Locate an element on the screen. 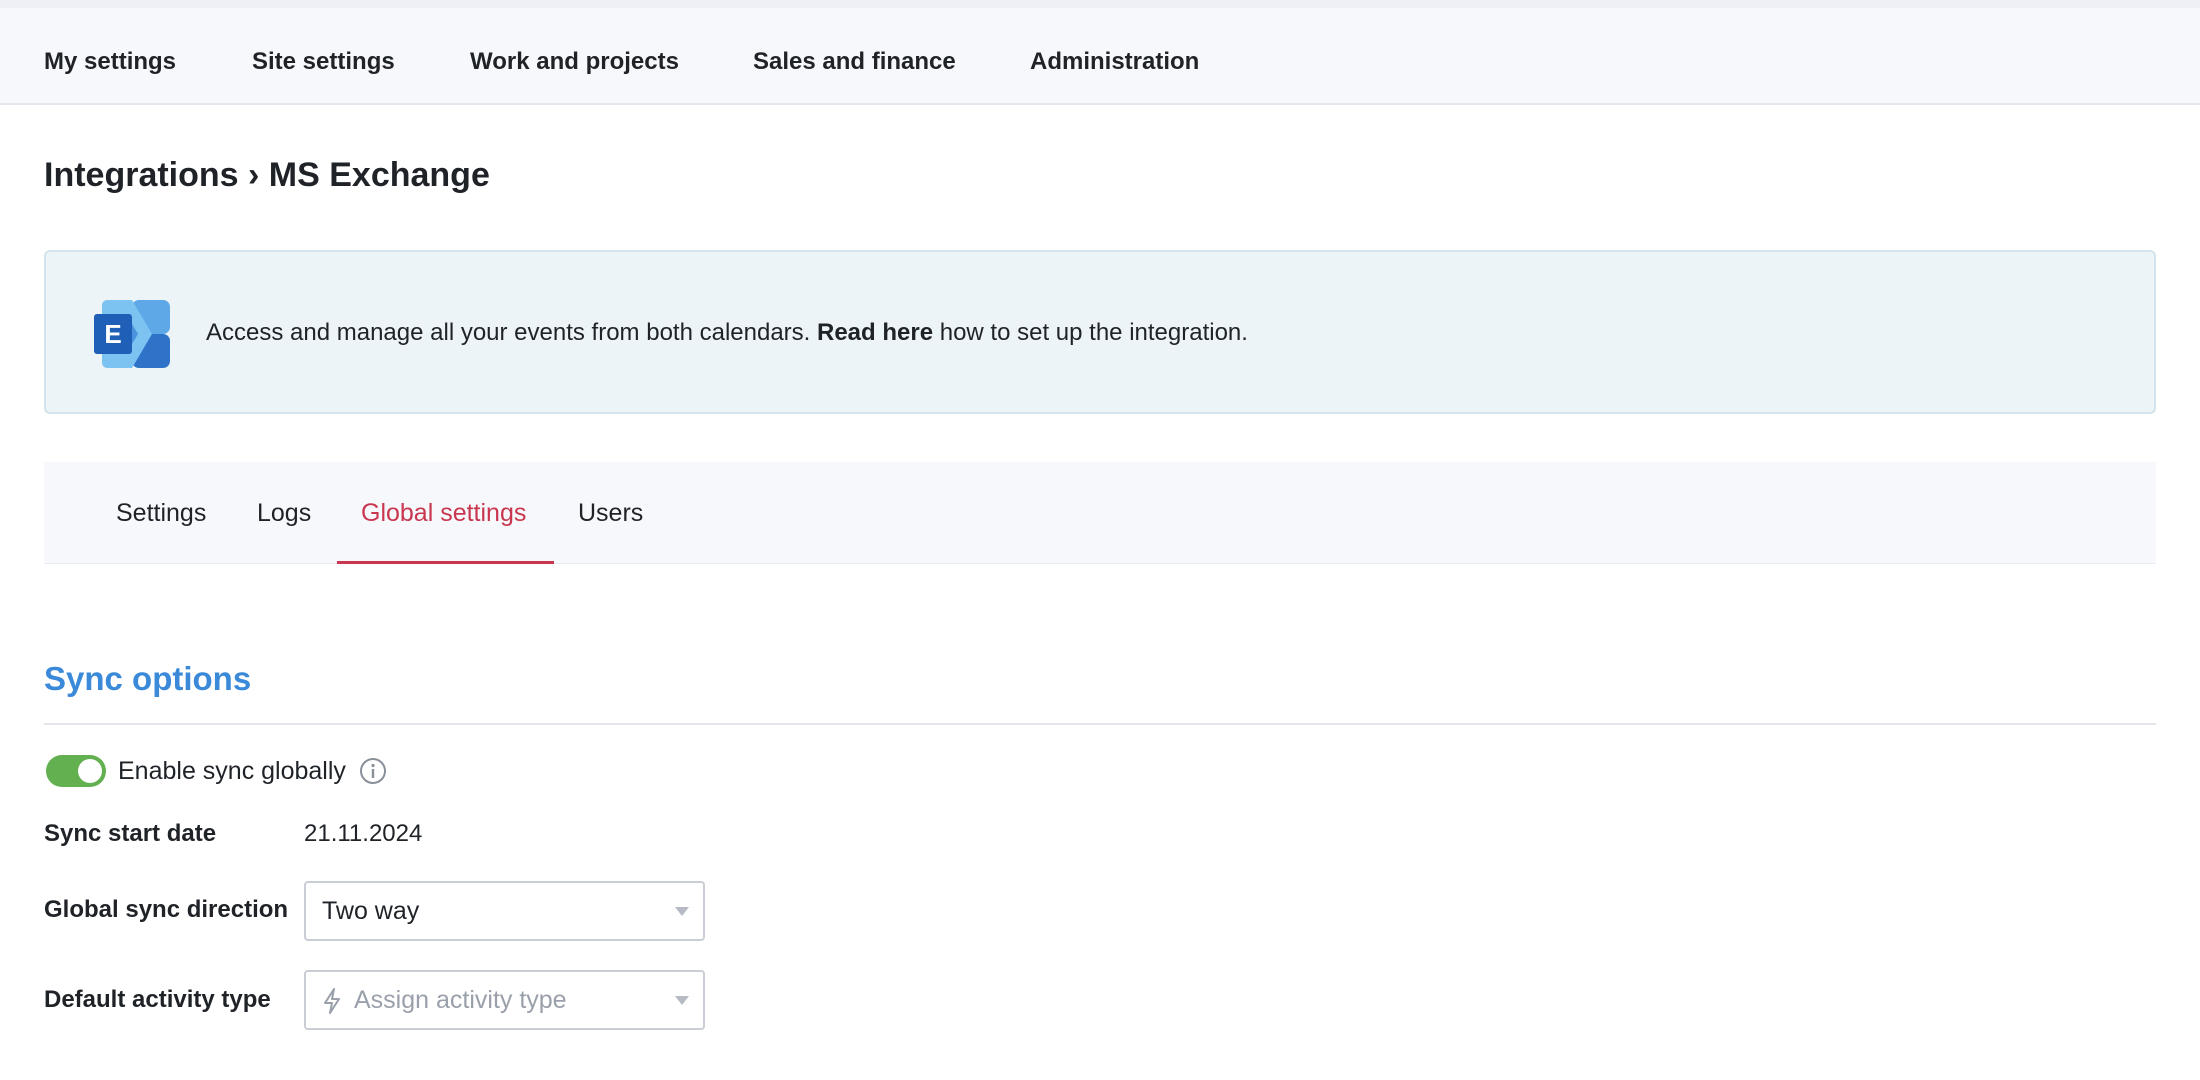  nav-item-sales-and-finance: Sales and finance is located at coordinates (854, 56).